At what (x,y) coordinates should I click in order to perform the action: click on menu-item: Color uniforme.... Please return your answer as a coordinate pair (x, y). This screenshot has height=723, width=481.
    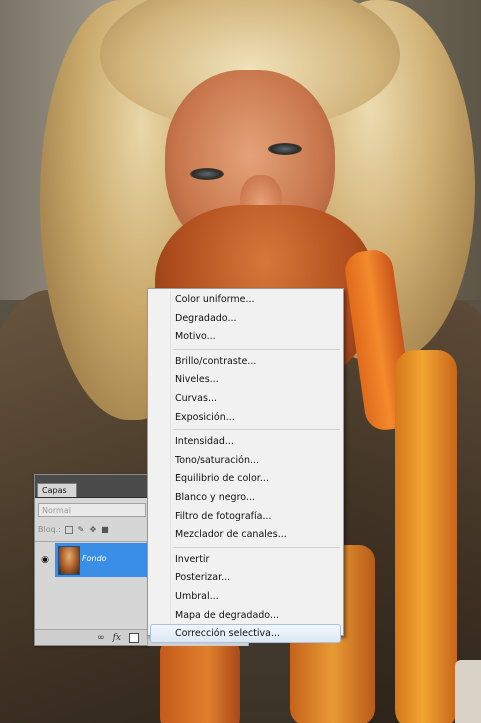
    Looking at the image, I should click on (215, 299).